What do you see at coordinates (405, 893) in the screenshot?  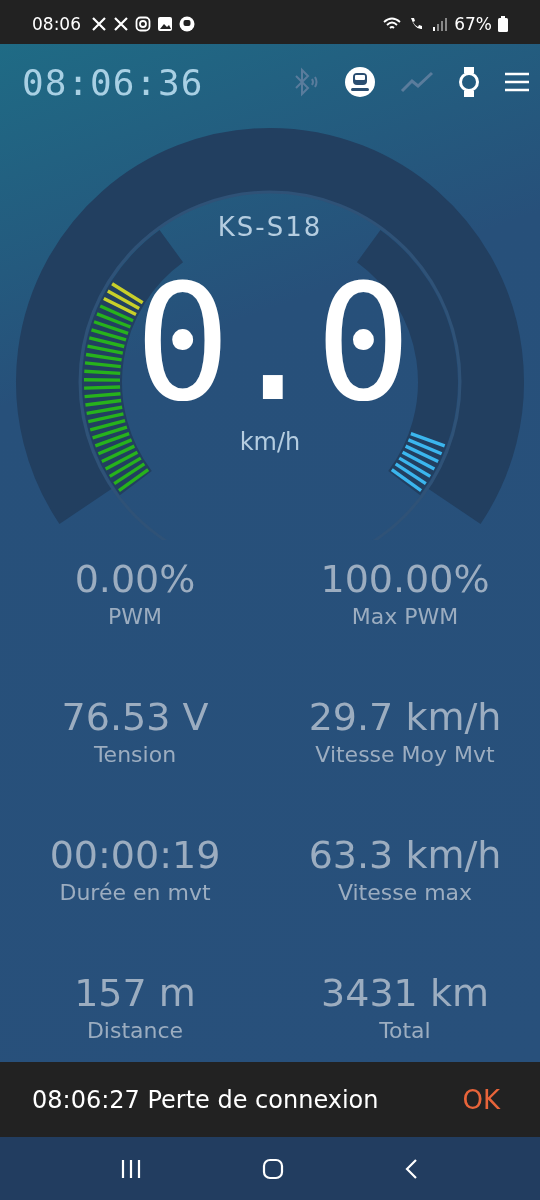 I see `stat-label: Vitesse max` at bounding box center [405, 893].